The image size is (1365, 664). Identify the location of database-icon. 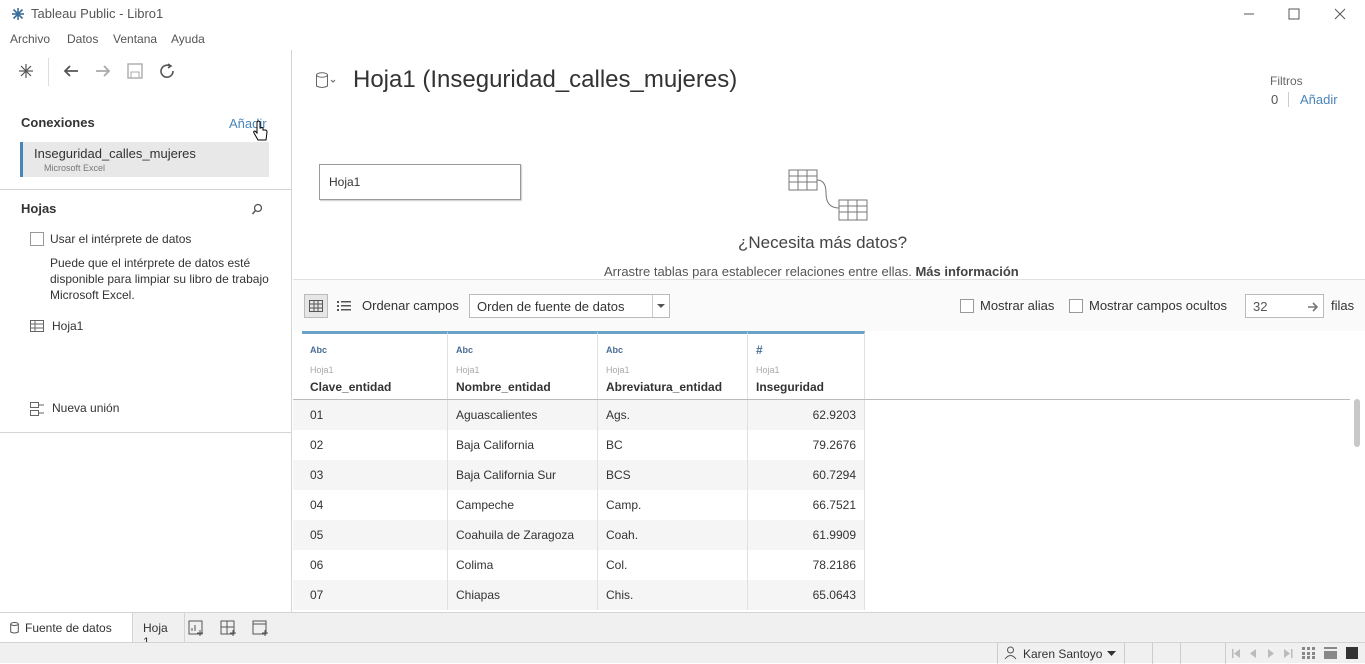
(326, 81).